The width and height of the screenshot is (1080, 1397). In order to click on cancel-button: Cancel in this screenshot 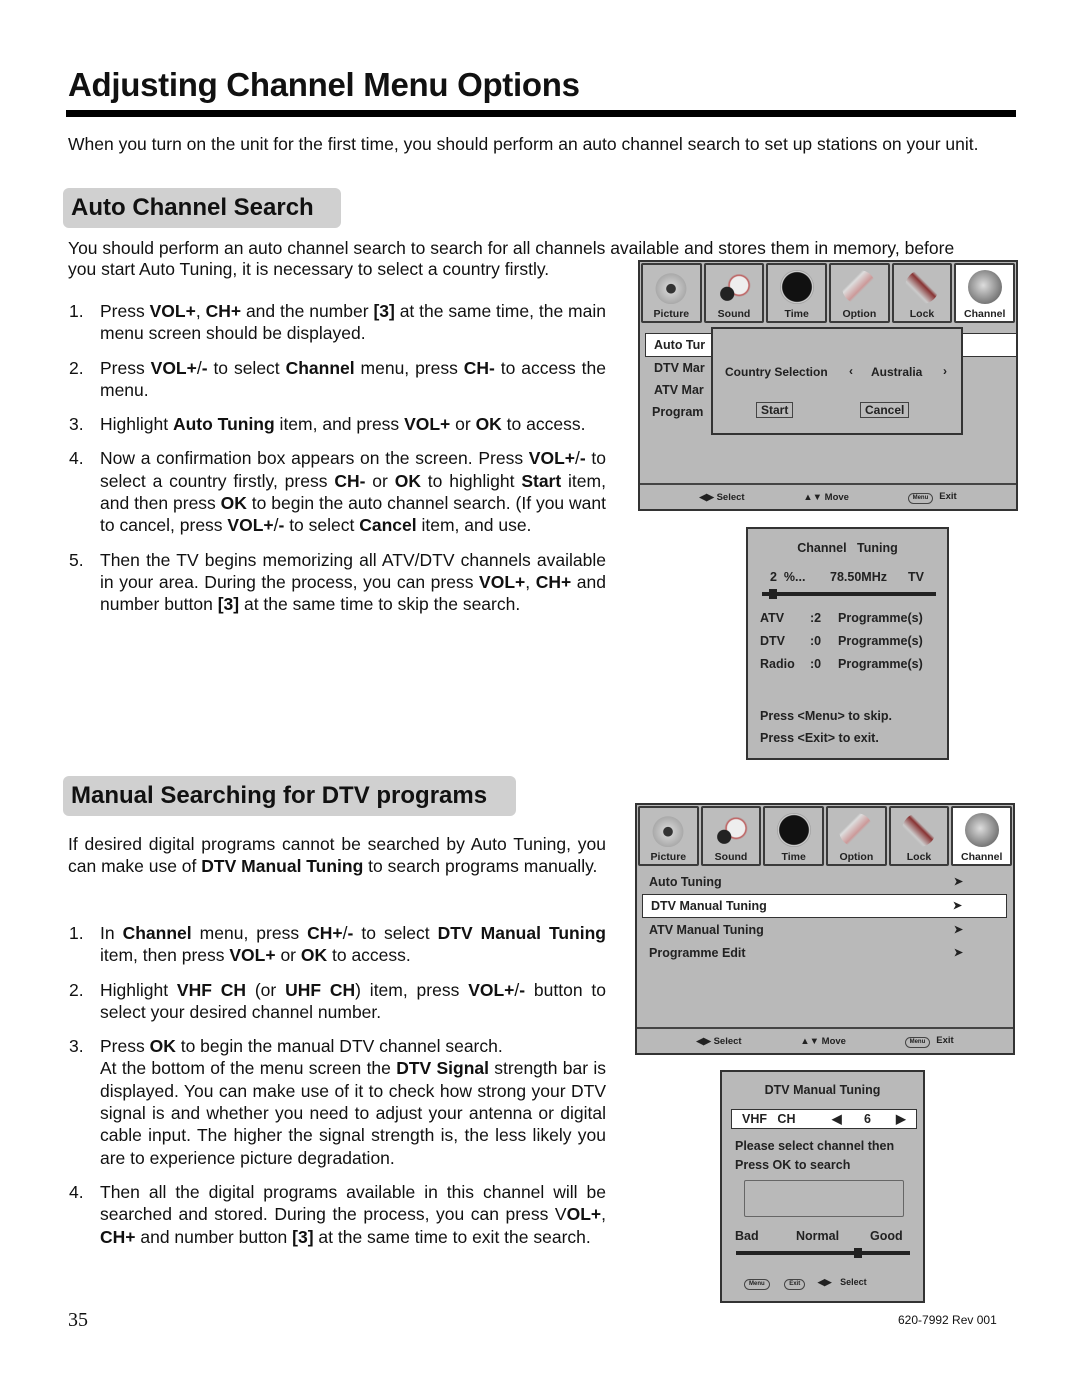, I will do `click(885, 410)`.